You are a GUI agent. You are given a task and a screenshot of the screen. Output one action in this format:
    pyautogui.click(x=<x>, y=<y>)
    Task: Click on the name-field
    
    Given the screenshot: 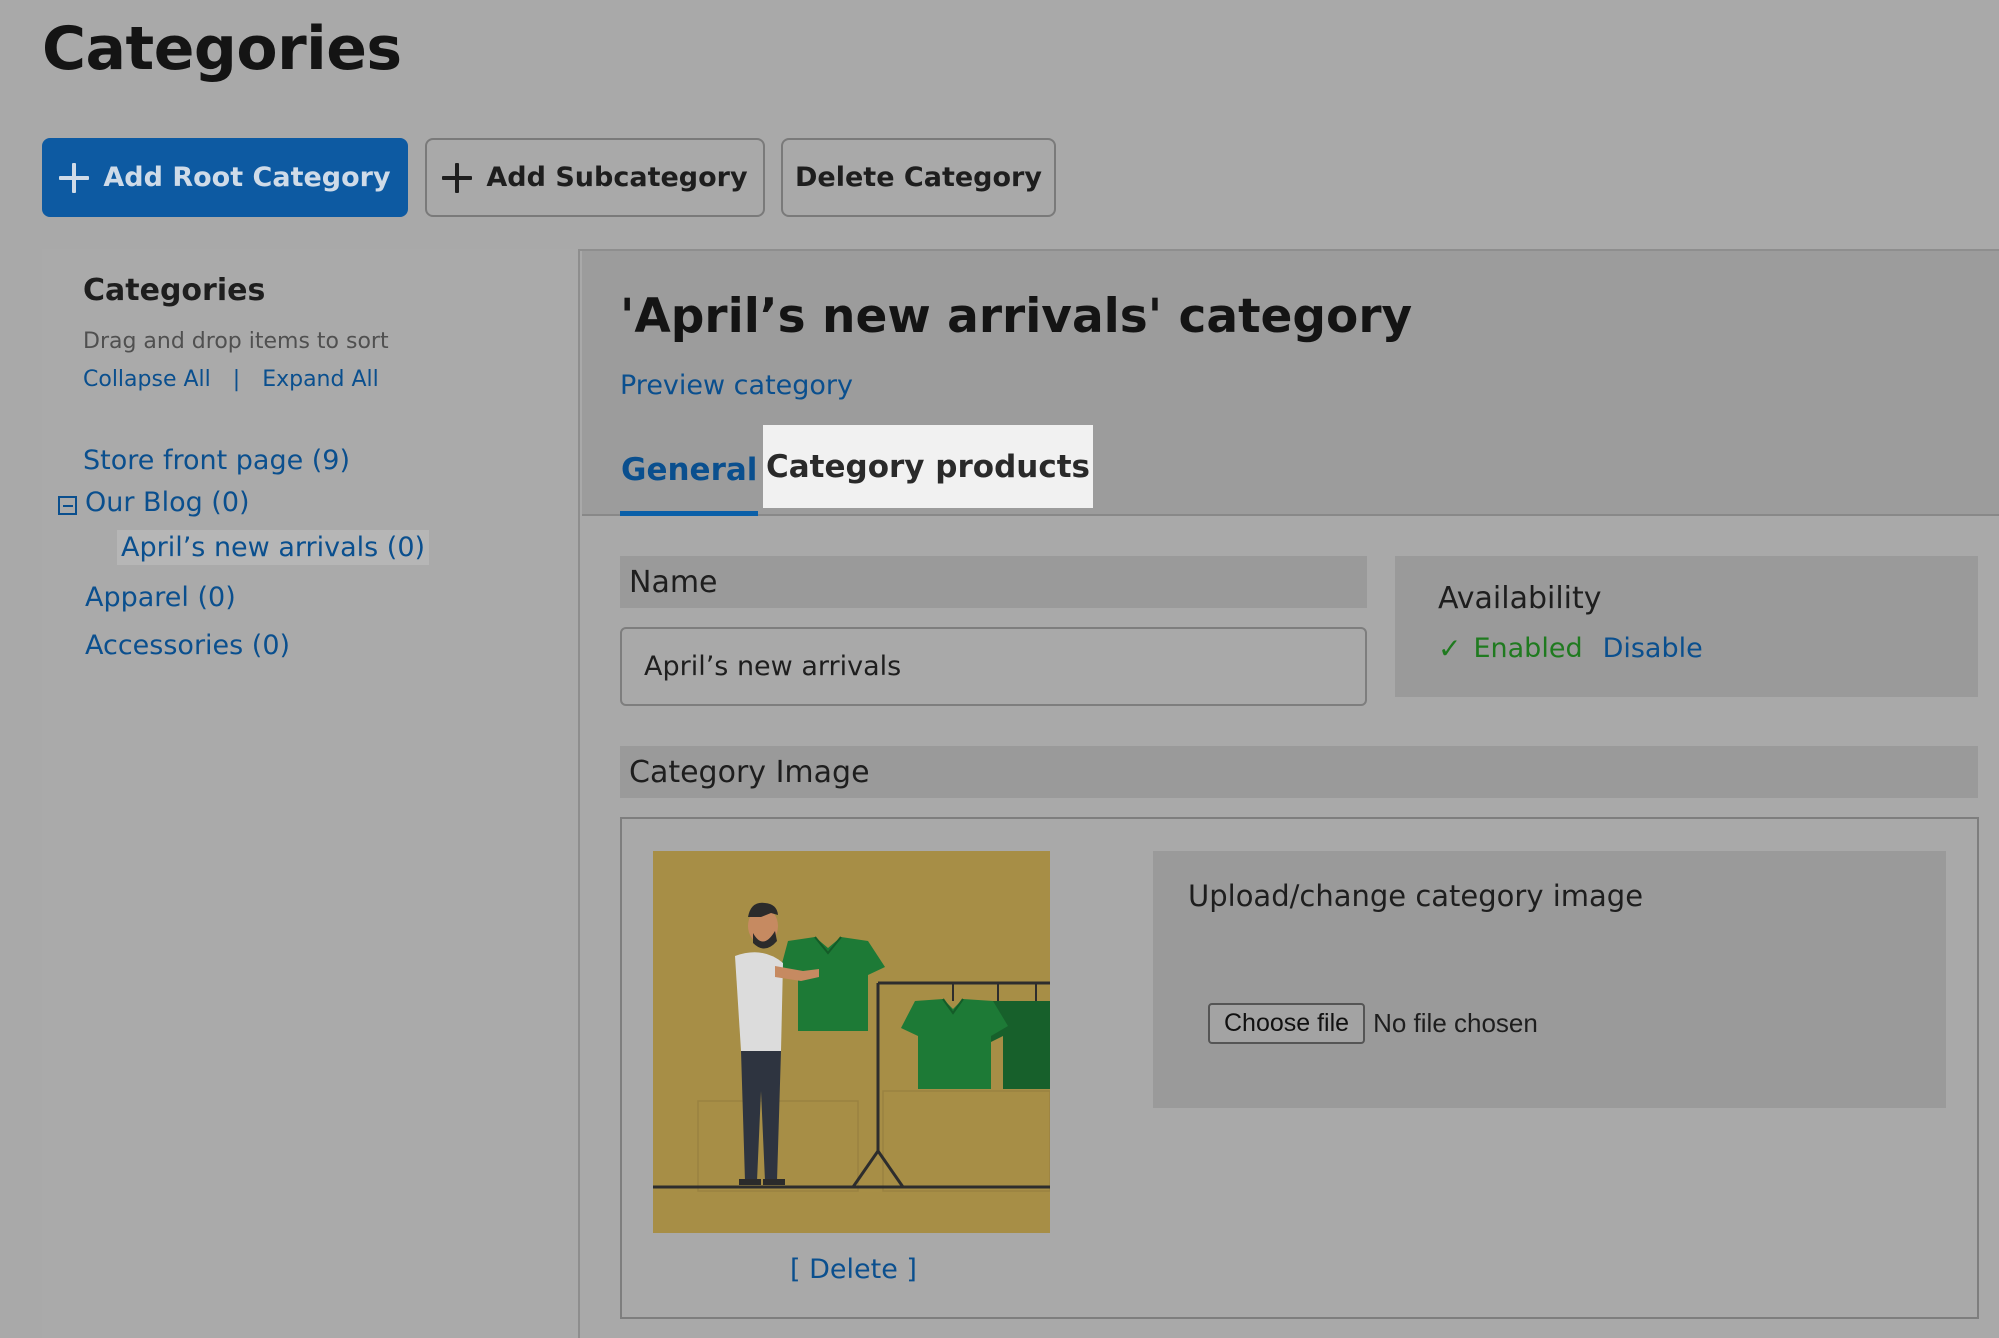 What is the action you would take?
    pyautogui.click(x=993, y=666)
    